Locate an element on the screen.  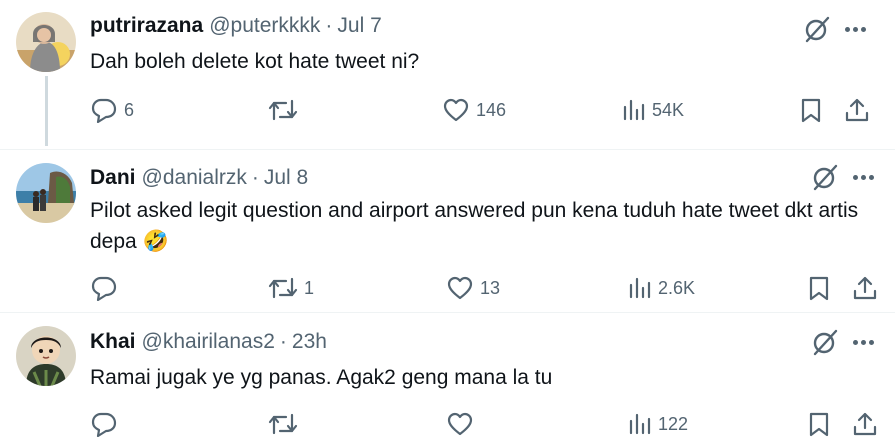
like-button is located at coordinates (463, 424).